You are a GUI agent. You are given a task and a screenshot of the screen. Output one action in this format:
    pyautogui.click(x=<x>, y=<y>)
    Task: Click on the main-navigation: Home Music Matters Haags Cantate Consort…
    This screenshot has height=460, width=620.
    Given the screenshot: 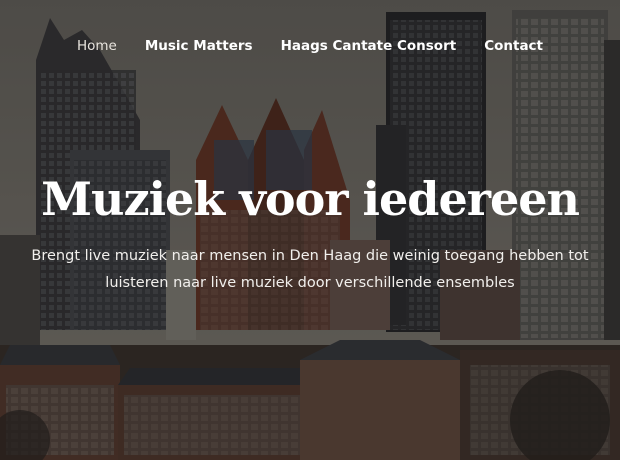 What is the action you would take?
    pyautogui.click(x=310, y=46)
    